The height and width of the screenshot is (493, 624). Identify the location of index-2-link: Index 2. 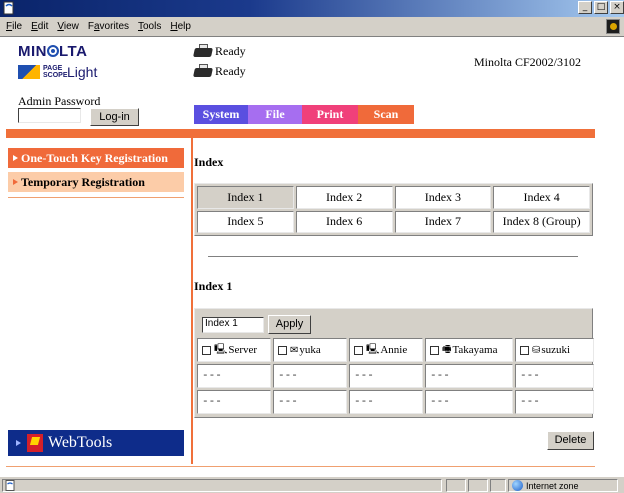
(344, 197).